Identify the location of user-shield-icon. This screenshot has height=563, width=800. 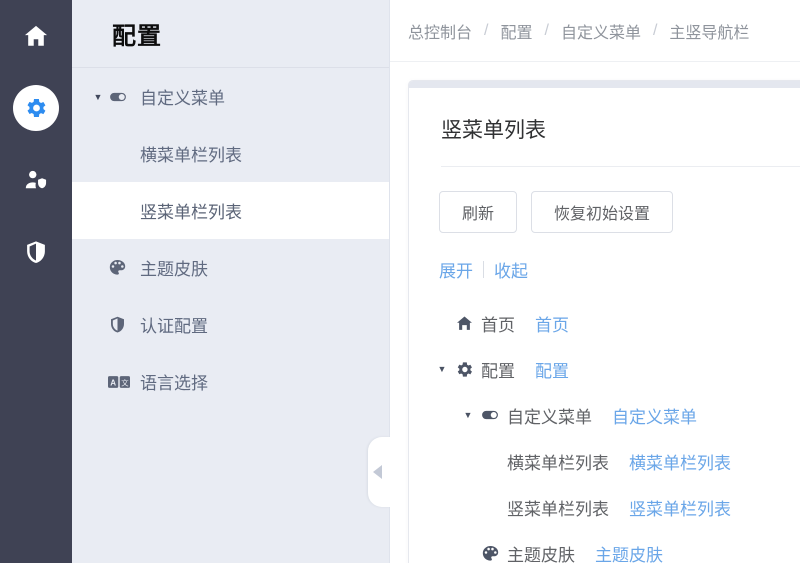
(36, 180).